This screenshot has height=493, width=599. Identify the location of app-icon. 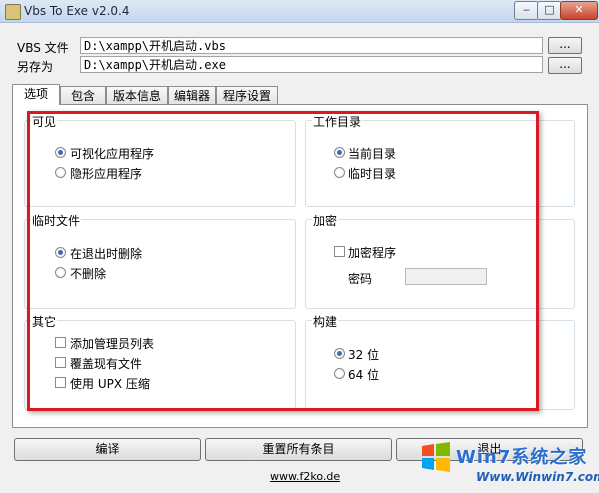
(13, 12).